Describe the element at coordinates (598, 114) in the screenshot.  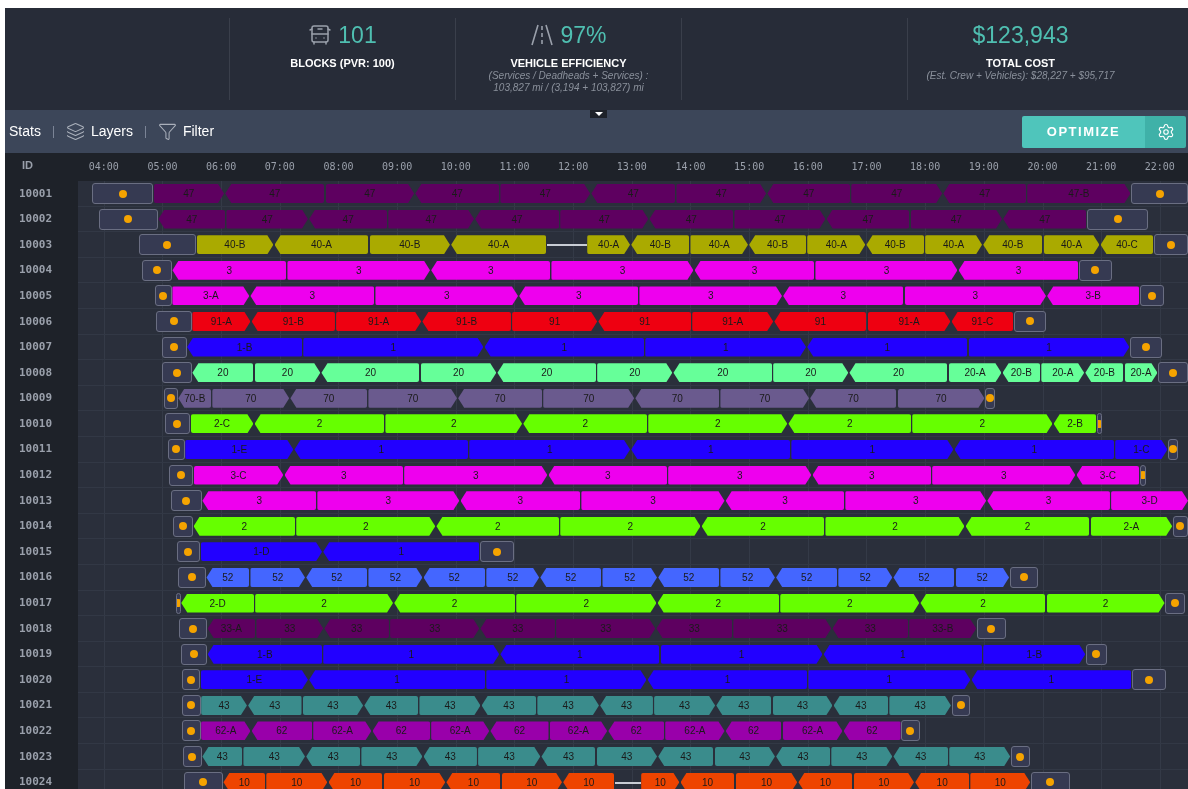
I see `collapse-tab` at that location.